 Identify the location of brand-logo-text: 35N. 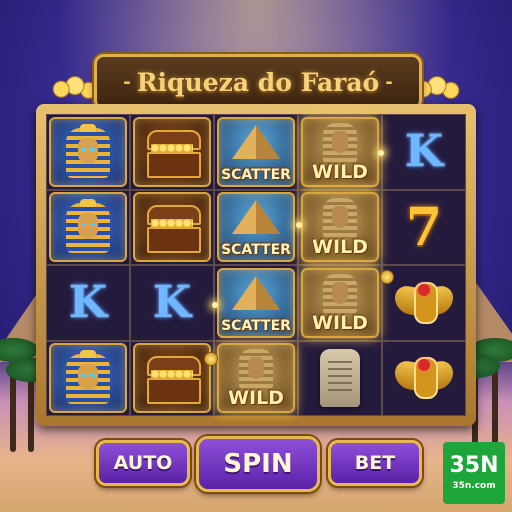
(474, 465).